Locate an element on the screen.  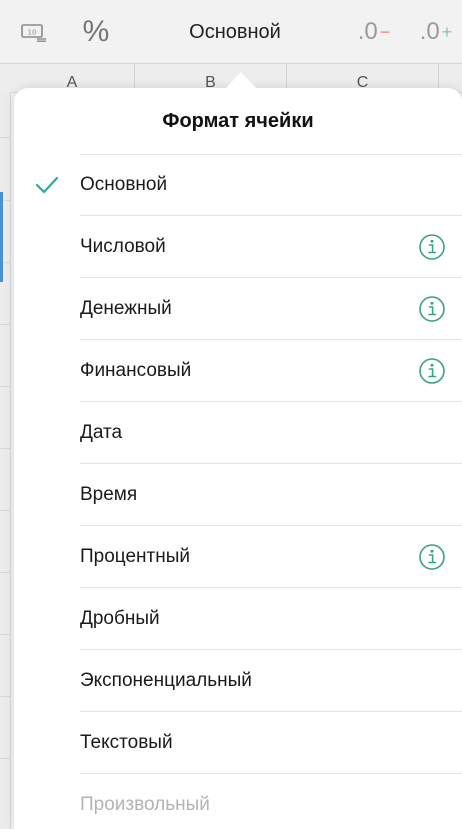
format-item-label: Финансовый is located at coordinates (136, 370).